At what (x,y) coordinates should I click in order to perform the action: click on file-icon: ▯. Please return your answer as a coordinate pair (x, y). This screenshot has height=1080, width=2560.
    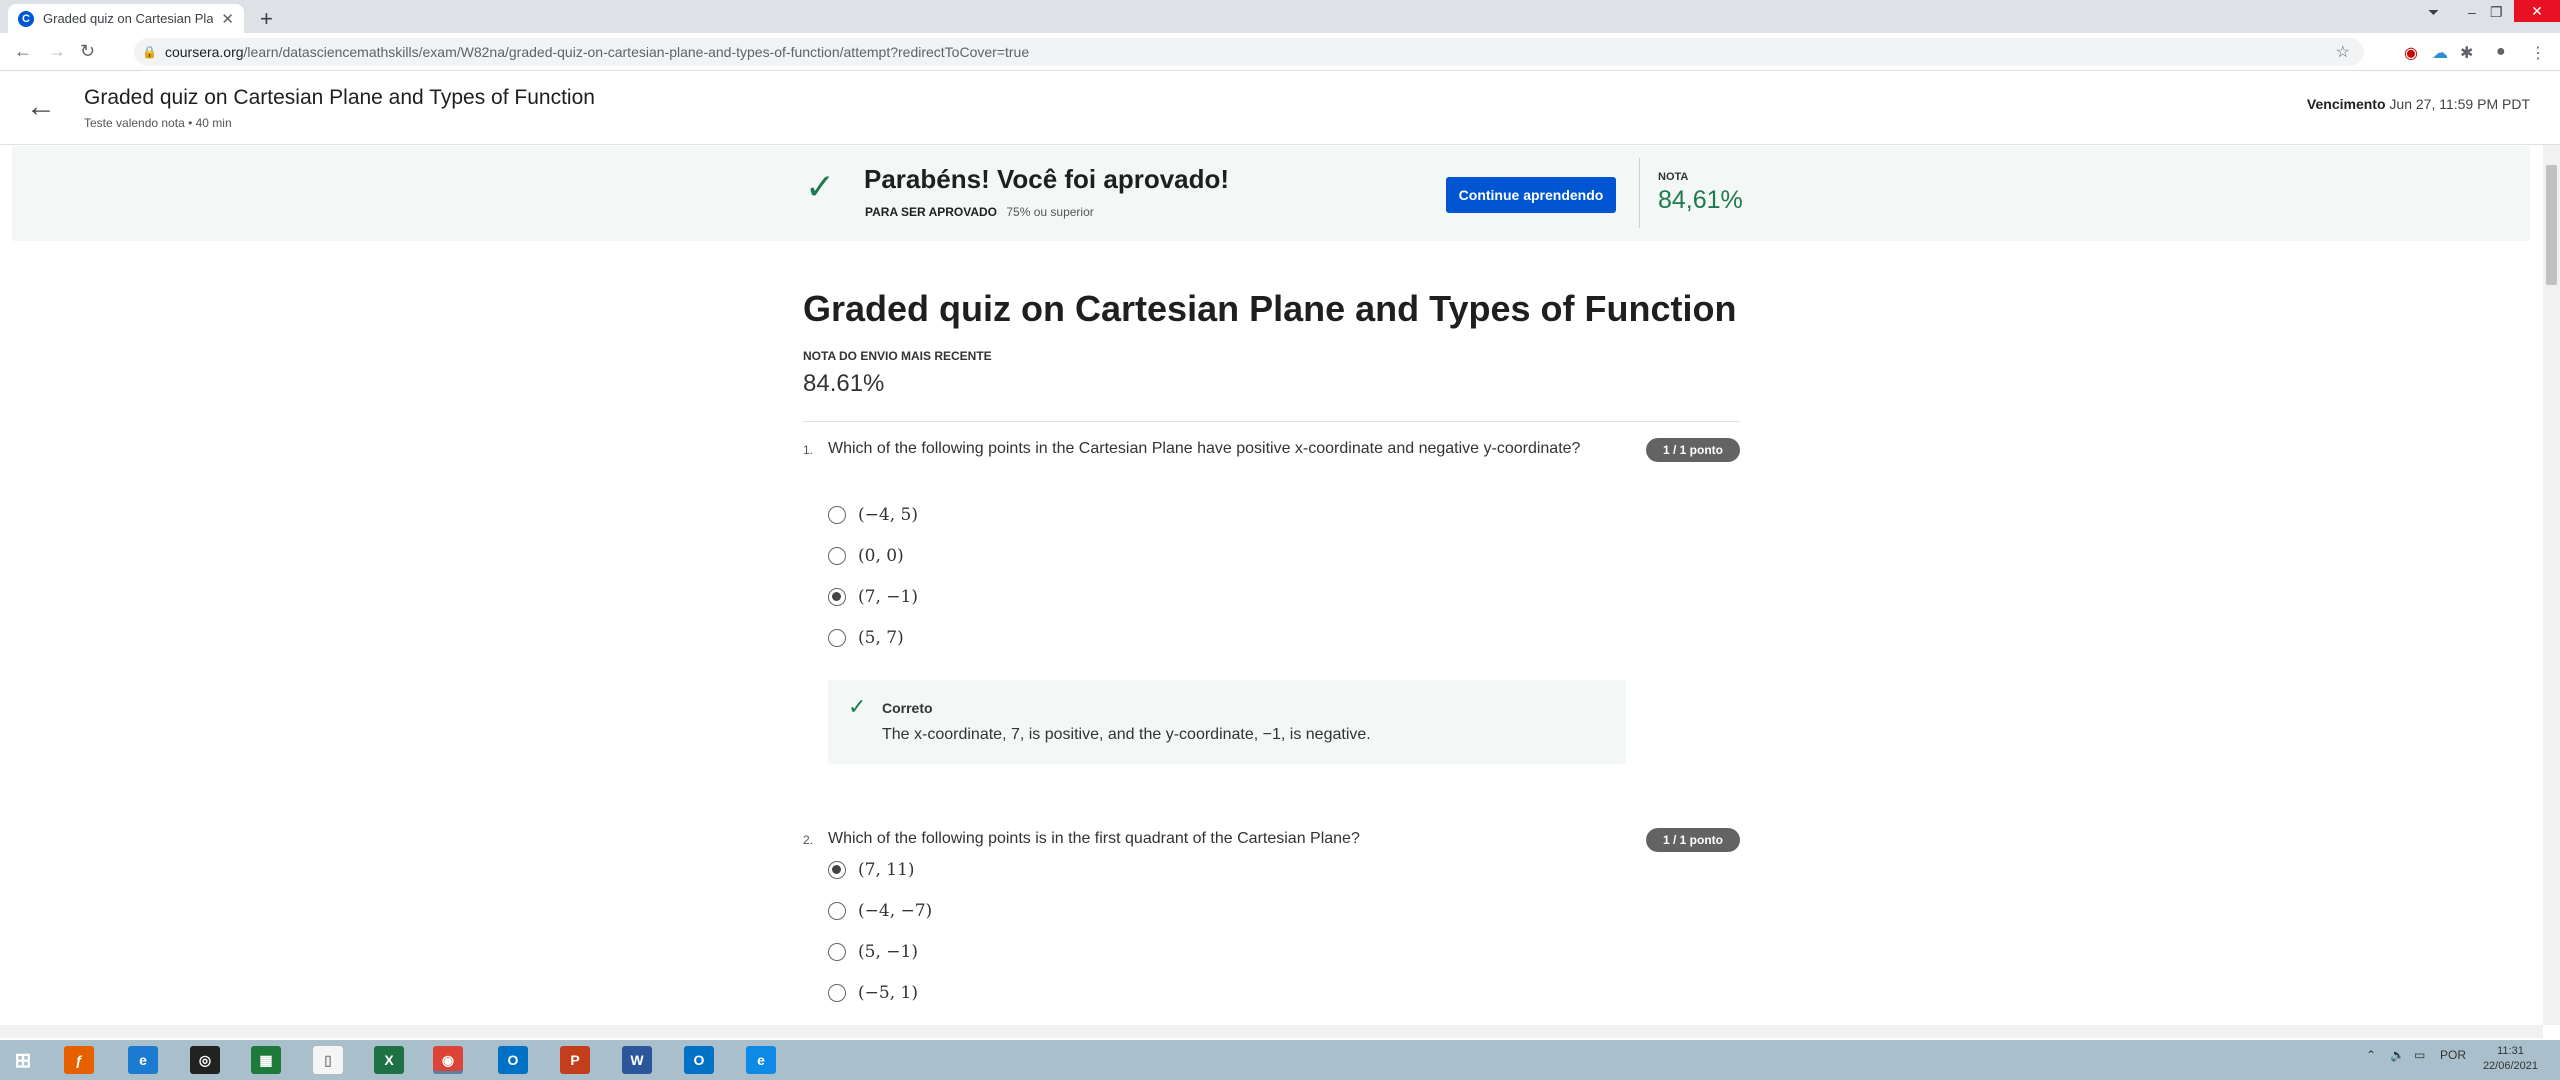
    Looking at the image, I should click on (328, 1060).